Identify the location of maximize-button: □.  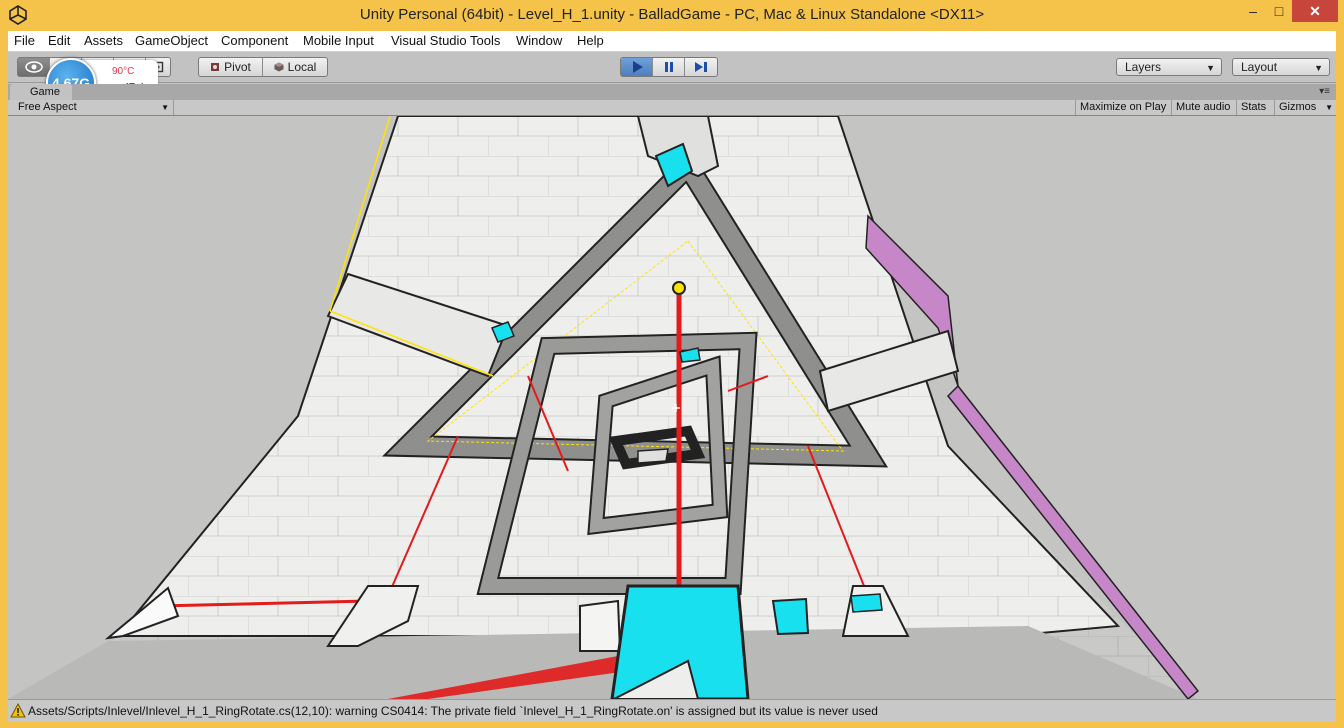
(1279, 11).